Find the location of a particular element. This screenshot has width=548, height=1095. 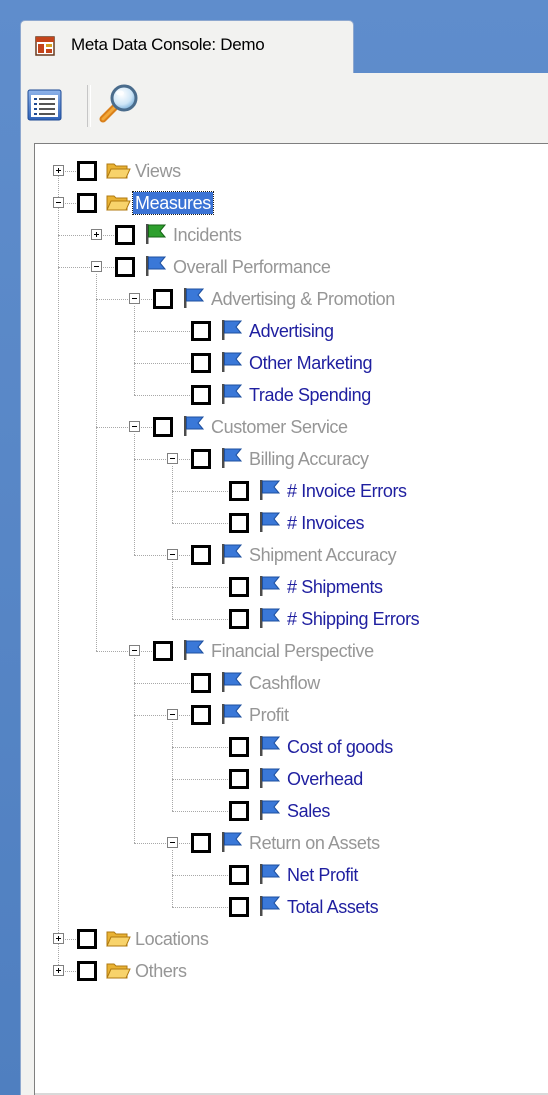

tree-node-customer-service: Customer Service is located at coordinates (285, 429).